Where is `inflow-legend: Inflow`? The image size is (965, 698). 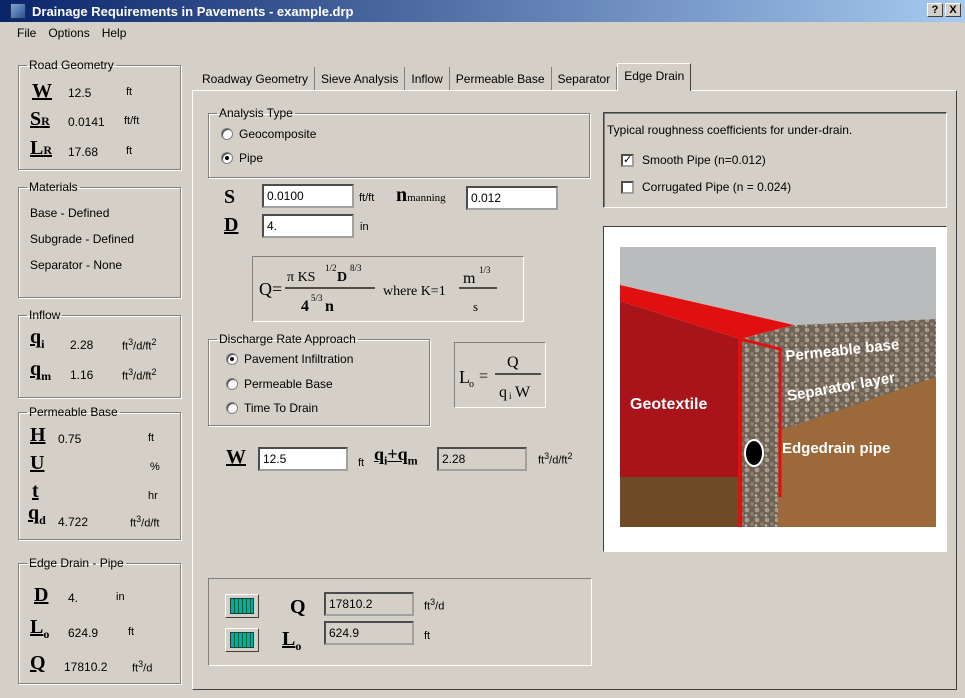
inflow-legend: Inflow is located at coordinates (45, 315).